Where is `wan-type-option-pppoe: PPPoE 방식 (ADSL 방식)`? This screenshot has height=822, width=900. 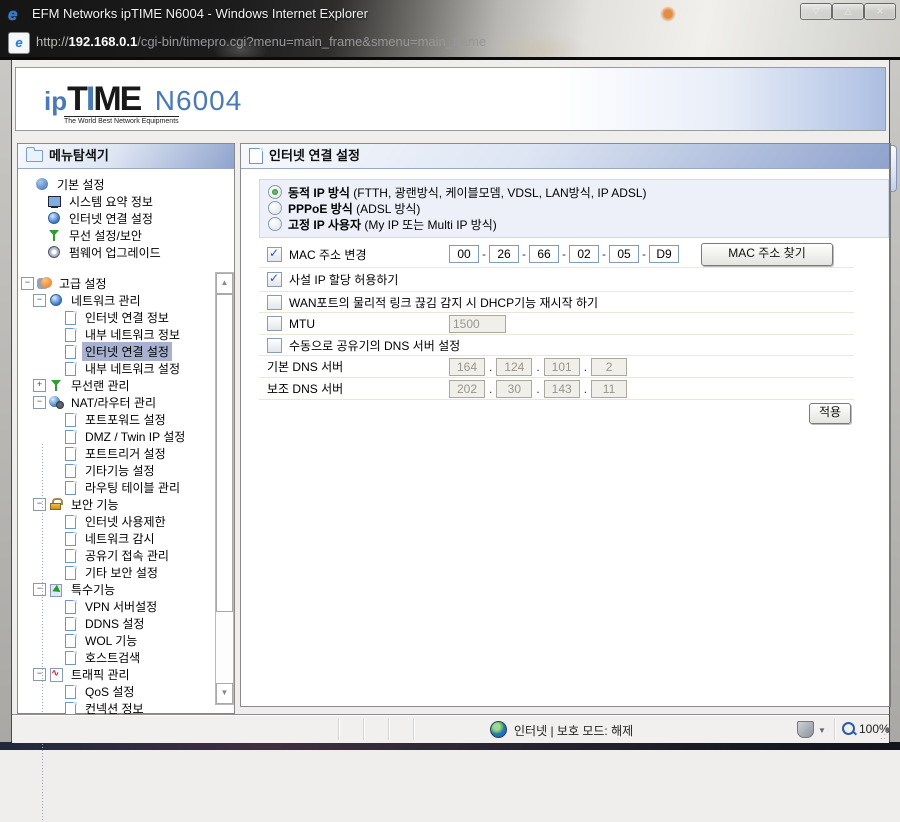
wan-type-option-pppoe: PPPoE 방식 (ADSL 방식) is located at coordinates (574, 208).